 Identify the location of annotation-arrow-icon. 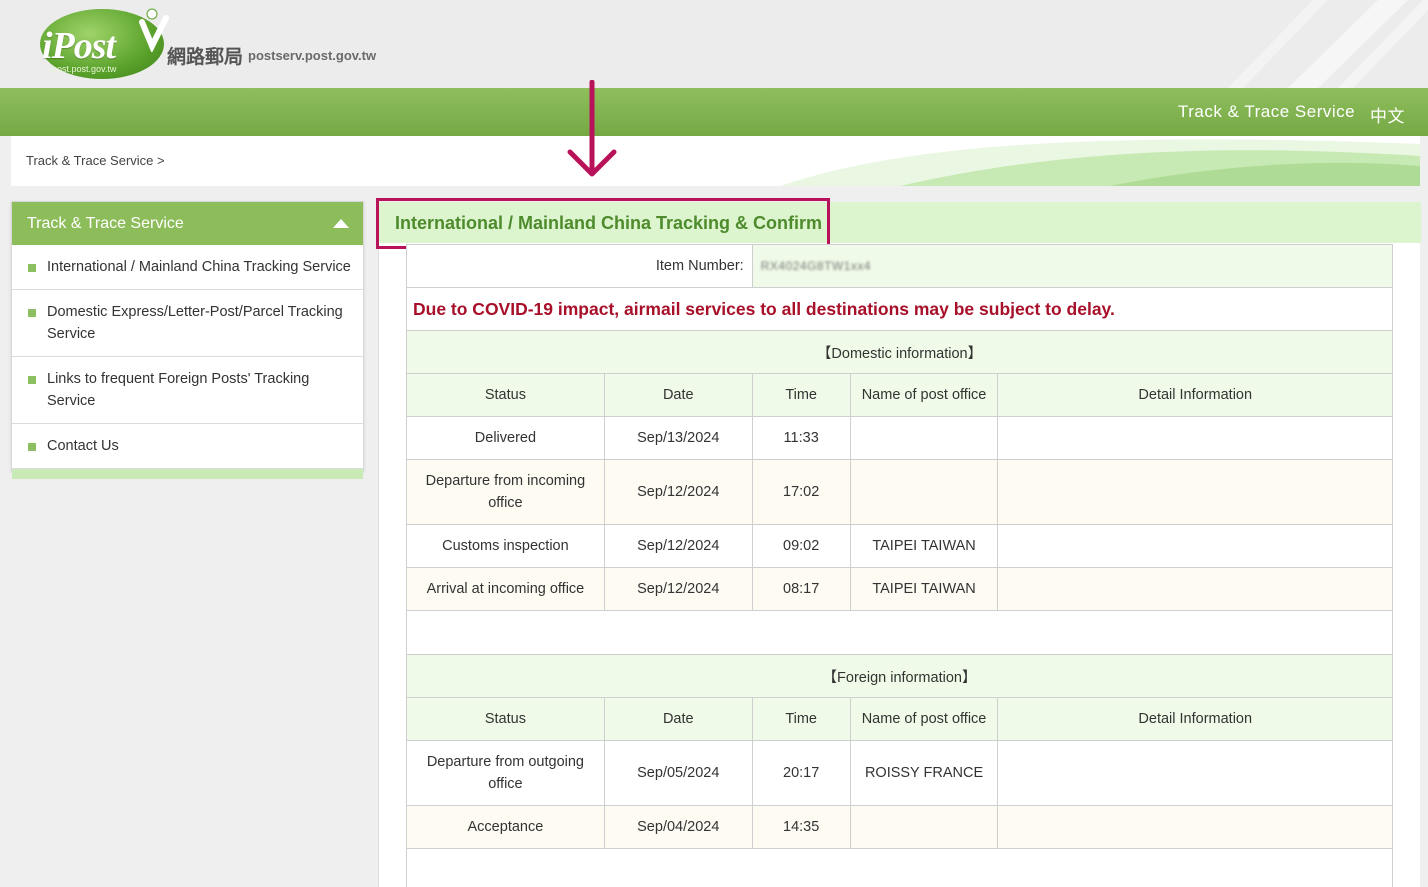
(592, 128).